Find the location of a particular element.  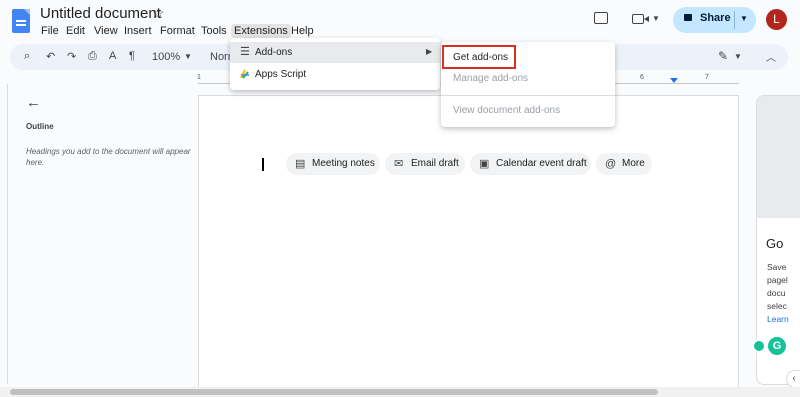

chip-email-draft: ✉ Email draft is located at coordinates (425, 164).